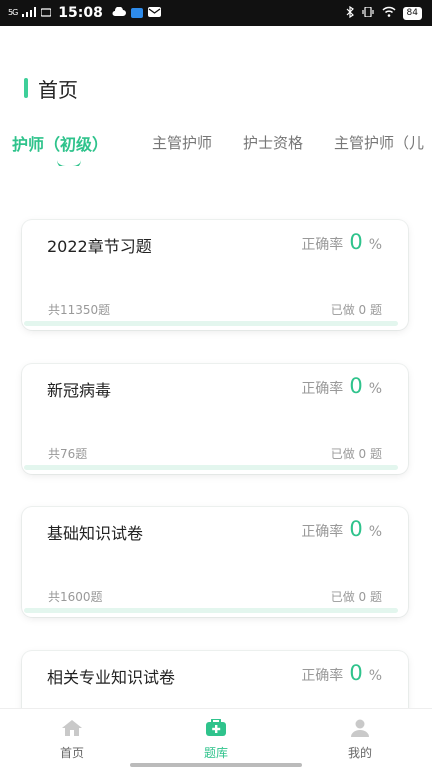 This screenshot has height=769, width=432. I want to click on battery-indicator: 84, so click(412, 13).